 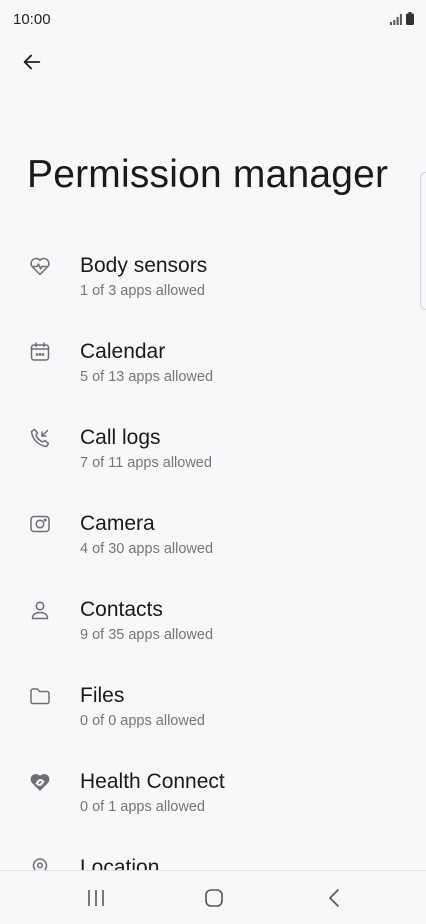 I want to click on location-icon, so click(x=40, y=864).